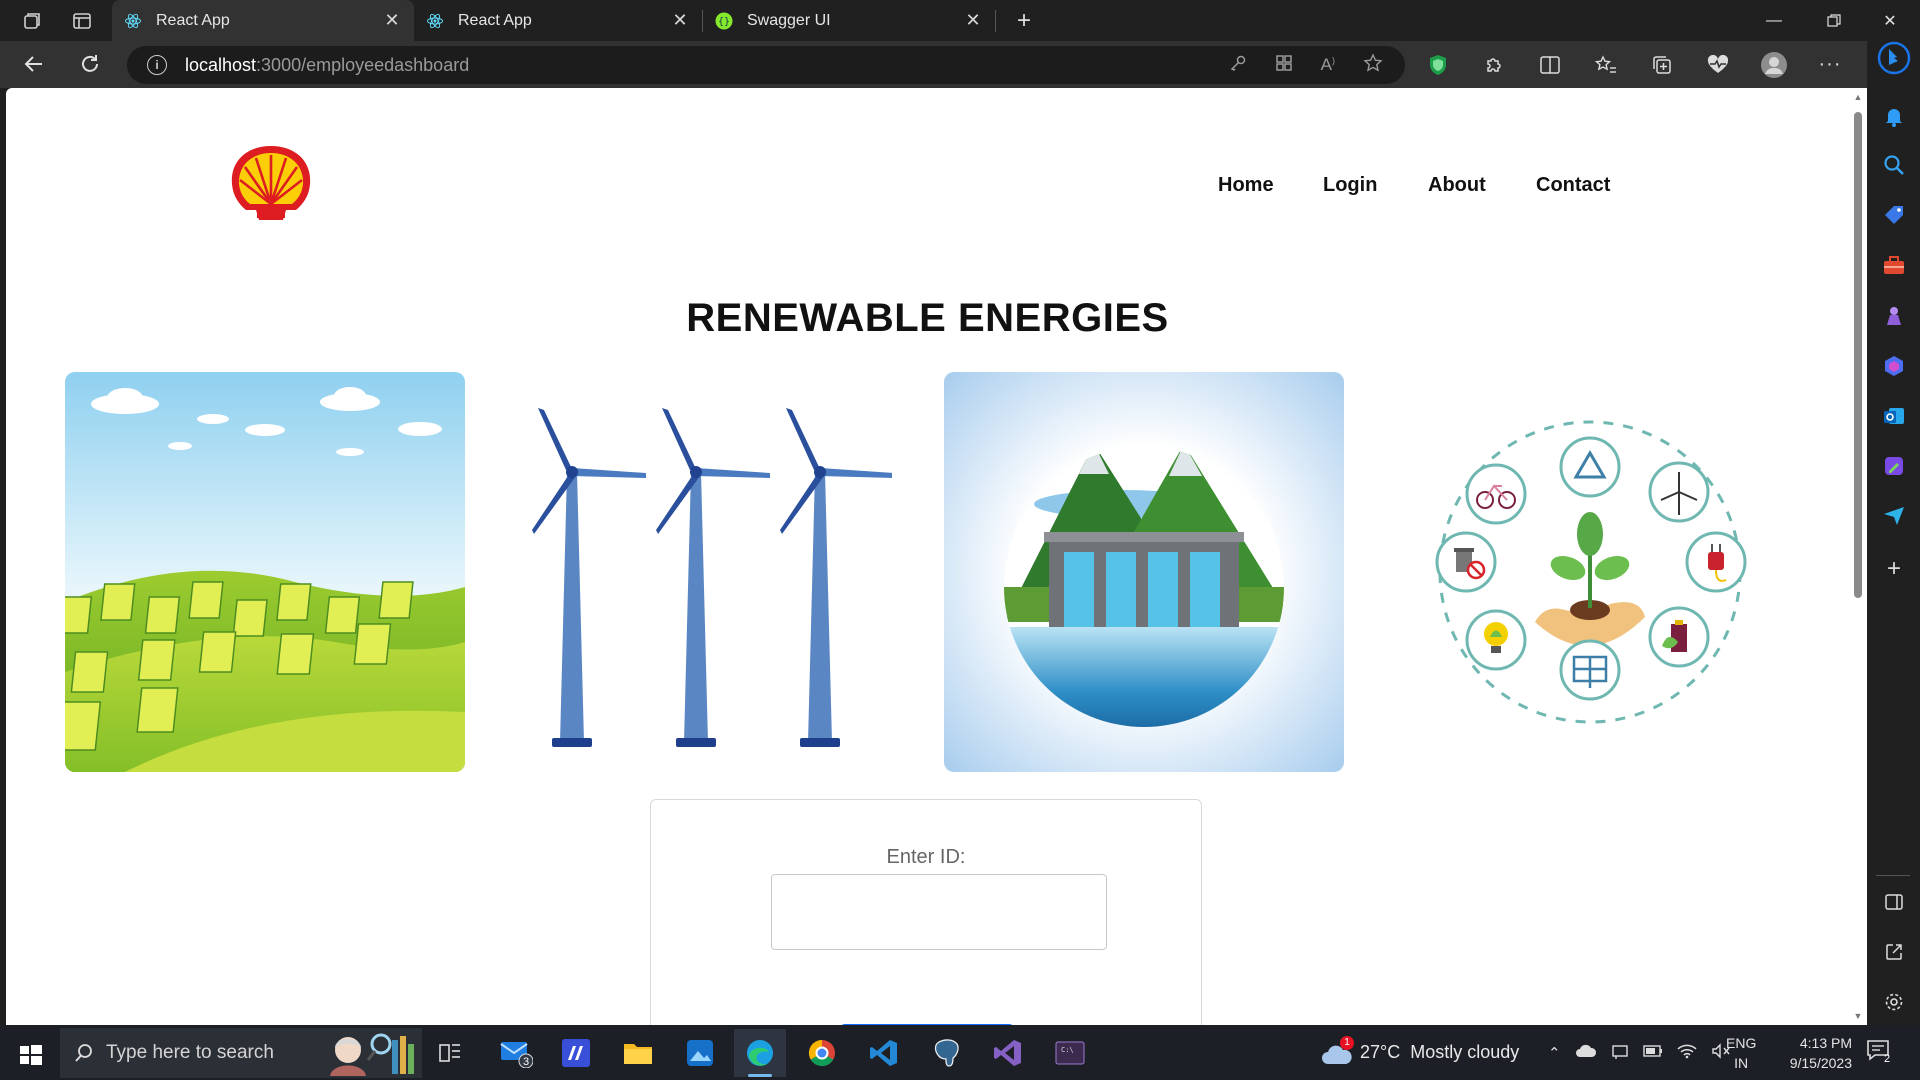  Describe the element at coordinates (946, 1053) in the screenshot. I see `postgresql-icon` at that location.